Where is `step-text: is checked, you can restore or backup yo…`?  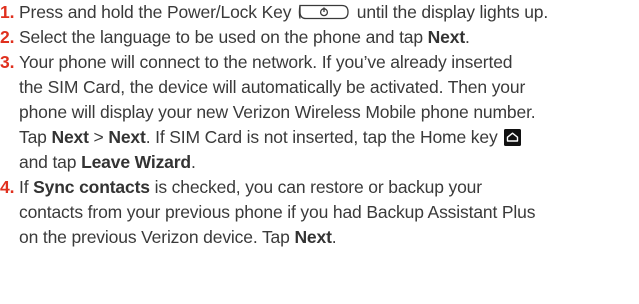 step-text: is checked, you can restore or backup yo… is located at coordinates (318, 187).